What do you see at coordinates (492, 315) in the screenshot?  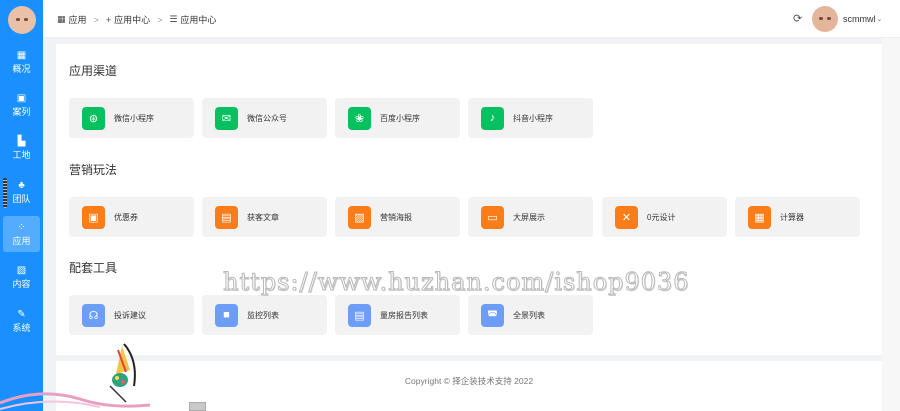 I see `panorama-icon: ◚` at bounding box center [492, 315].